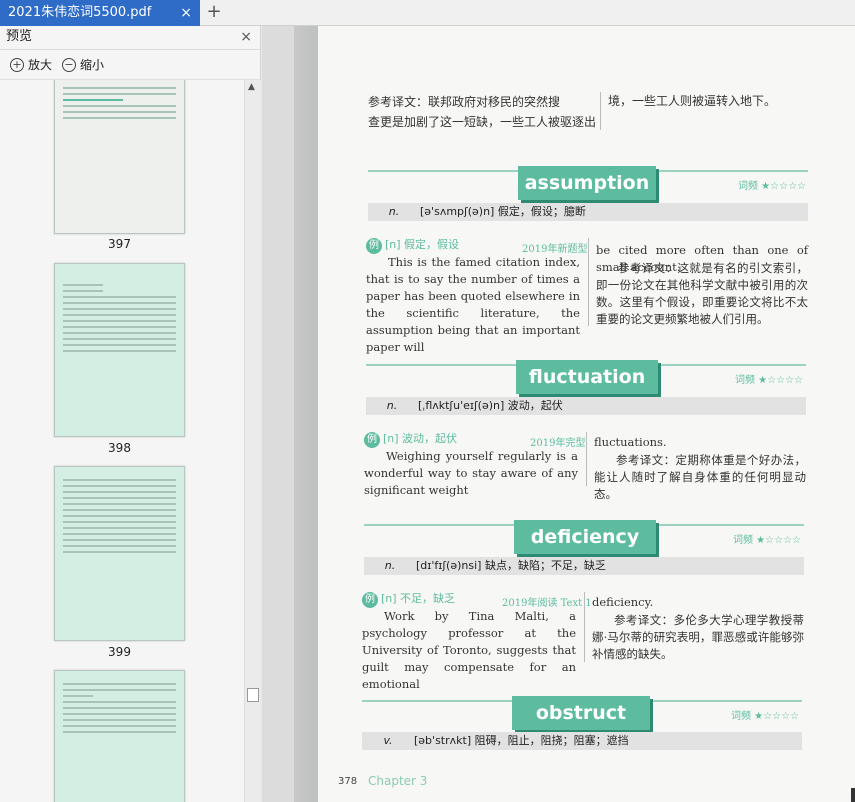 This screenshot has width=855, height=802. Describe the element at coordinates (692, 101) in the screenshot. I see `top-translation-right: 境，一些工人则被逼转入地下。` at that location.